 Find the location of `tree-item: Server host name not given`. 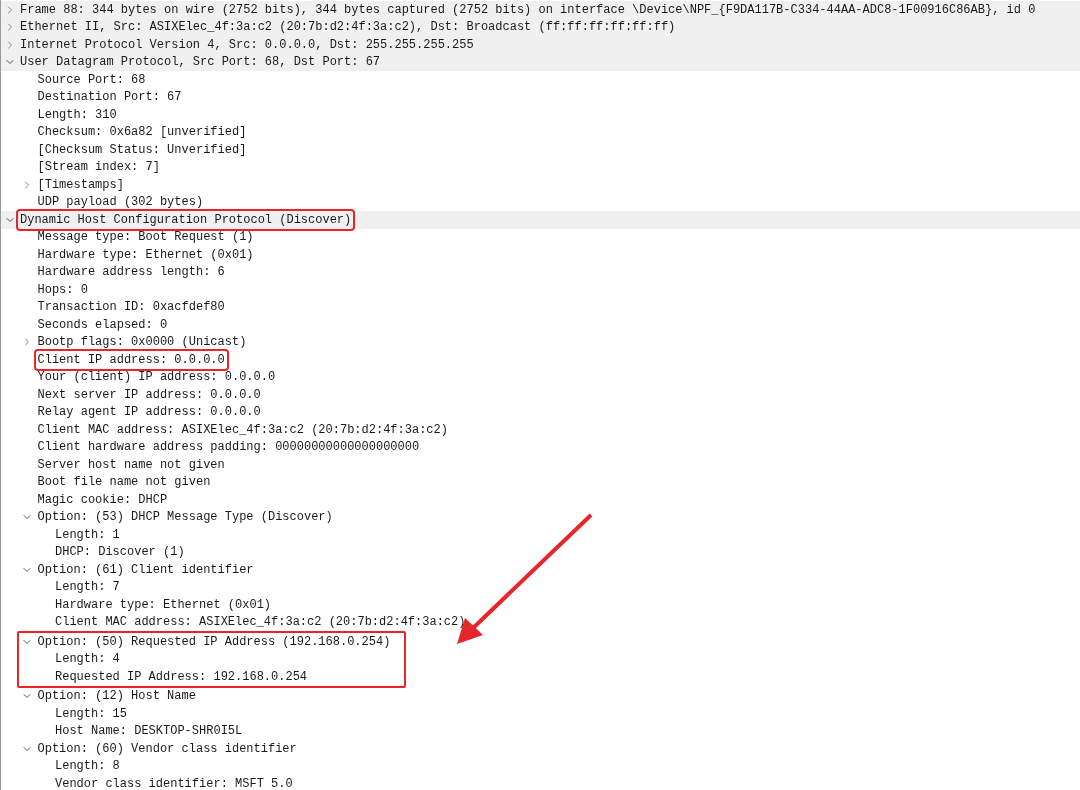

tree-item: Server host name not given is located at coordinates (131, 464).